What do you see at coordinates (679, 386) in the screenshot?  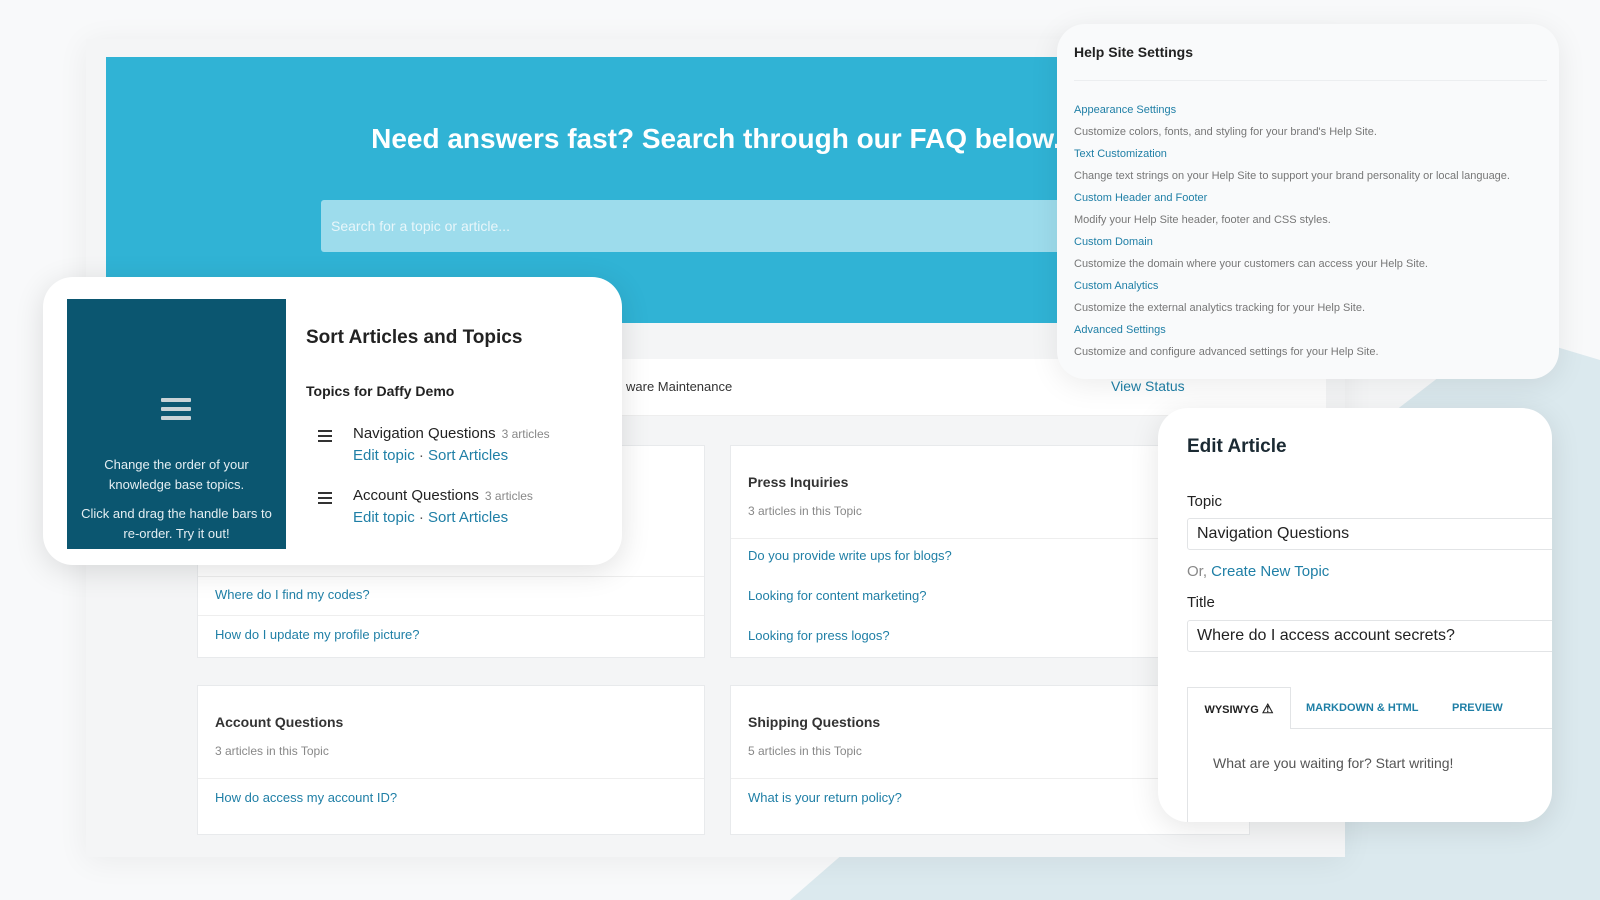 I see `status-text: ware Maintenance` at bounding box center [679, 386].